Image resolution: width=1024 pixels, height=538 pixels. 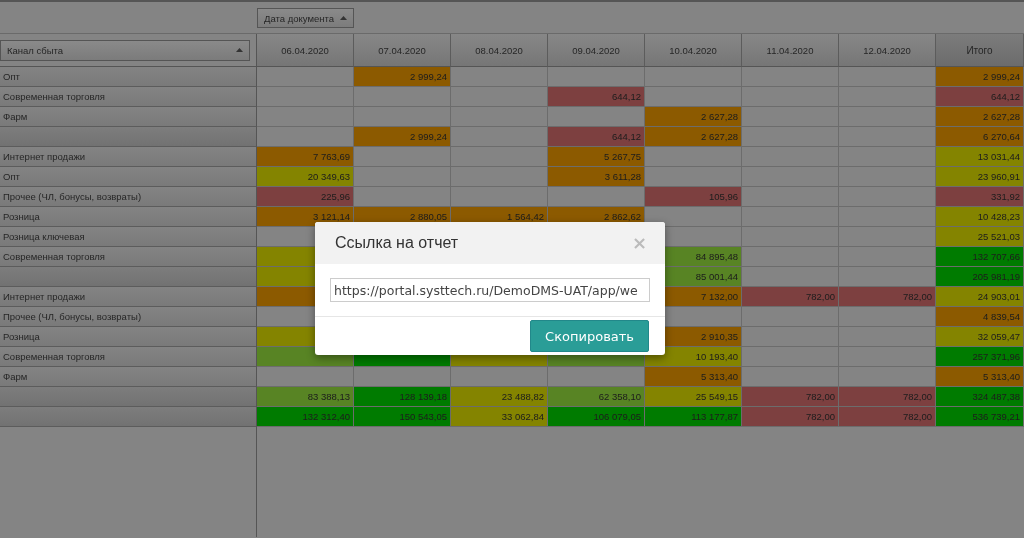 I want to click on table-cell: 113 177,87, so click(x=693, y=417).